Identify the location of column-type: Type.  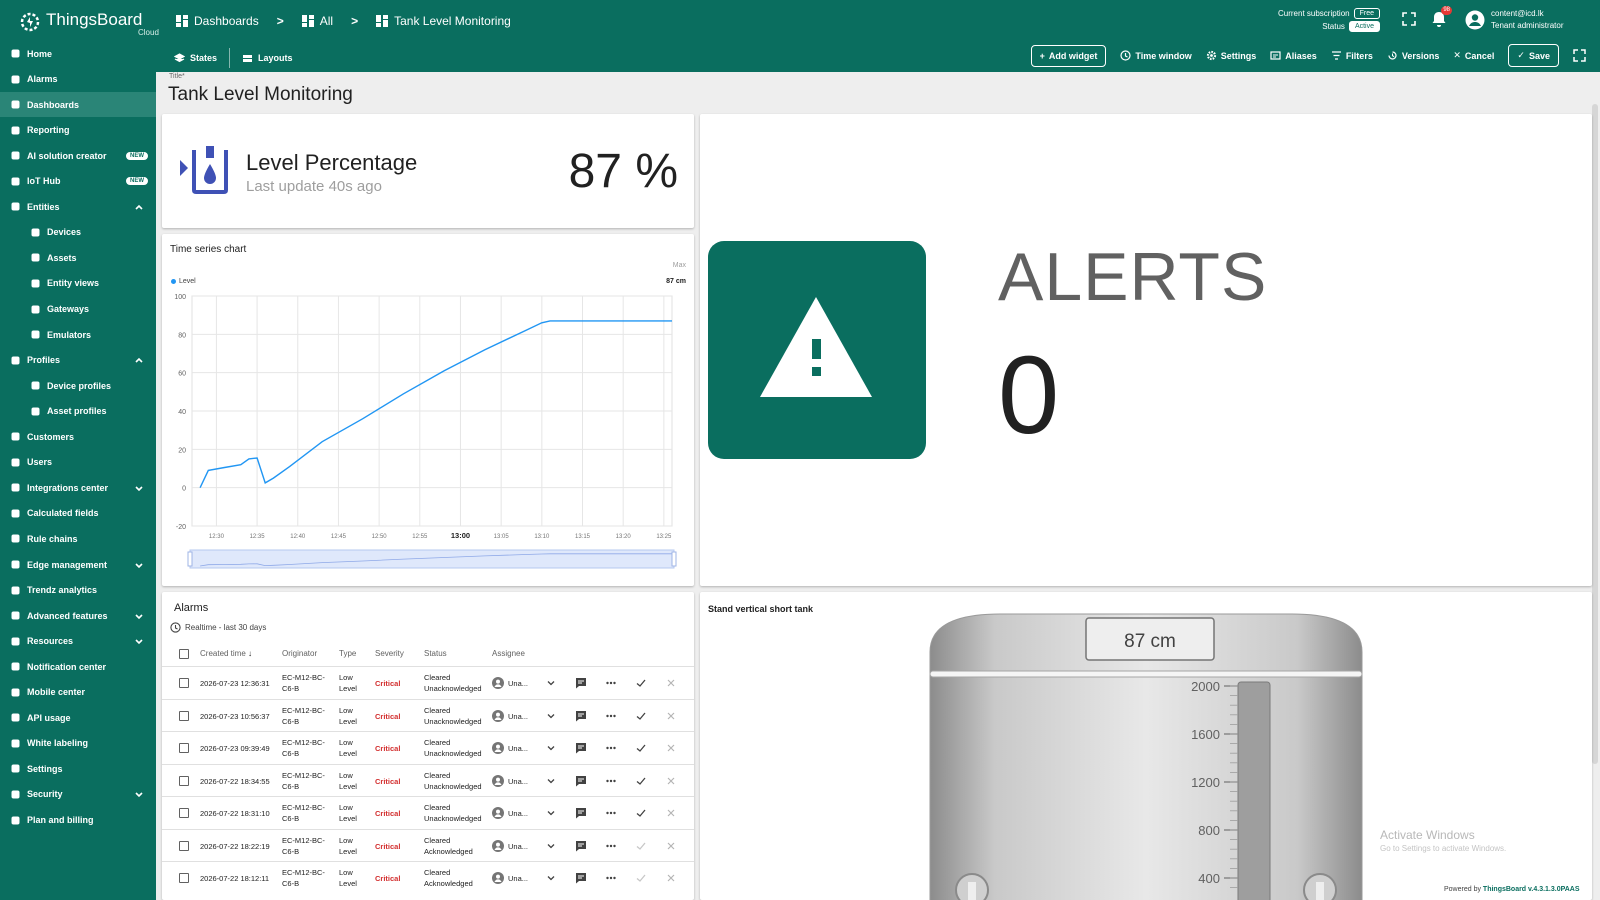
(347, 653).